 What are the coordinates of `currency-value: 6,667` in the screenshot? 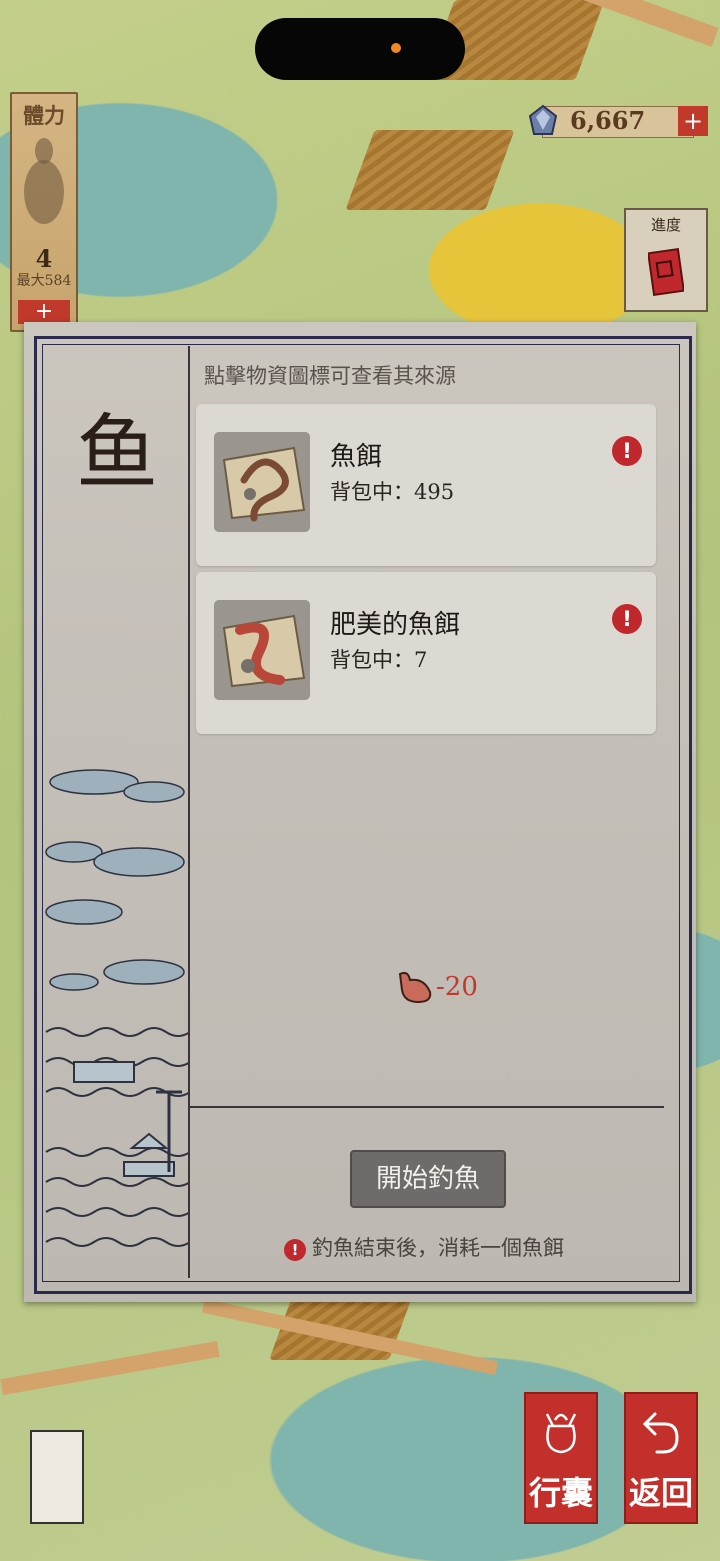 It's located at (608, 120).